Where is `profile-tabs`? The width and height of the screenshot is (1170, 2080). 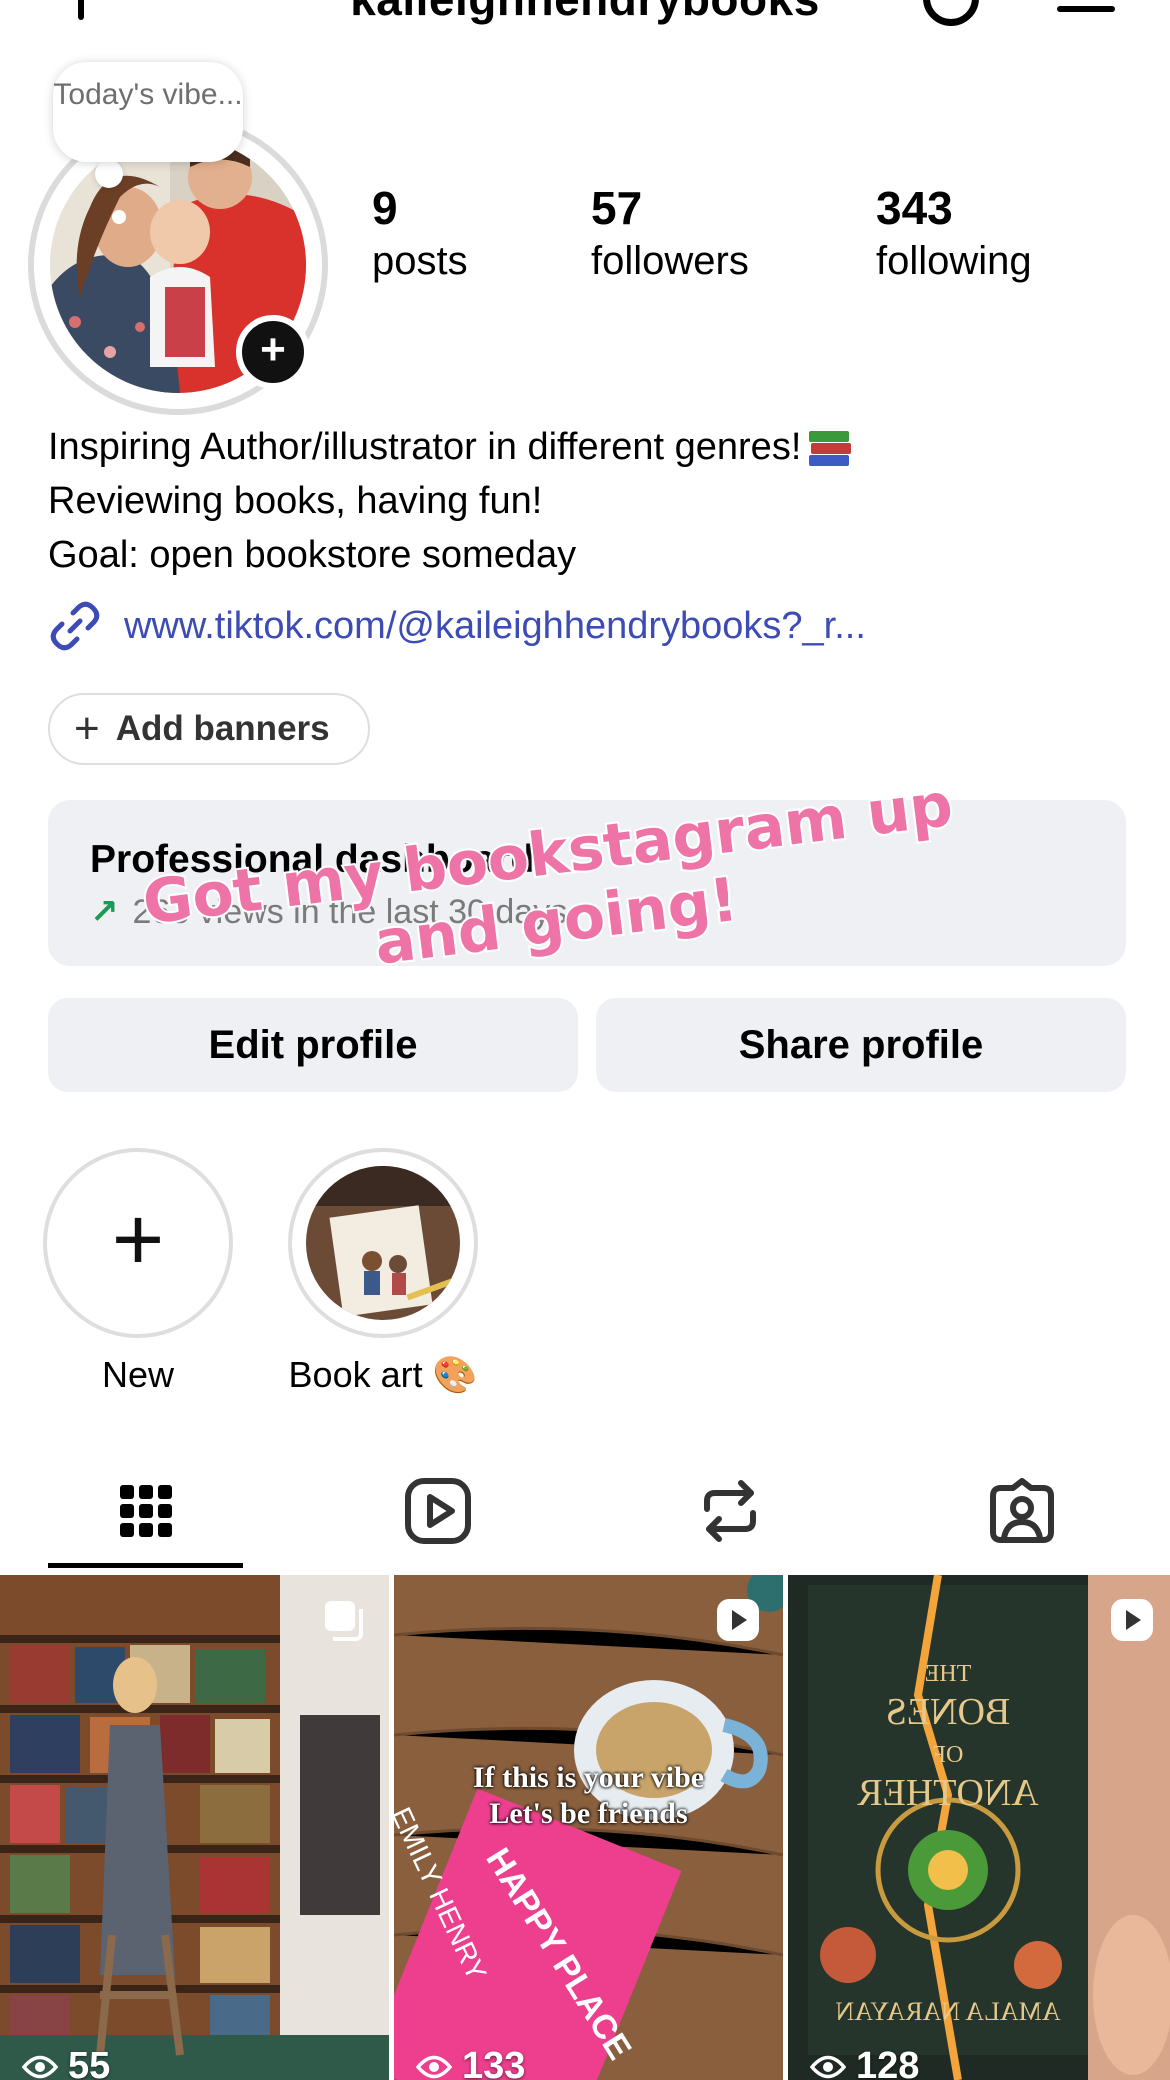 profile-tabs is located at coordinates (585, 1511).